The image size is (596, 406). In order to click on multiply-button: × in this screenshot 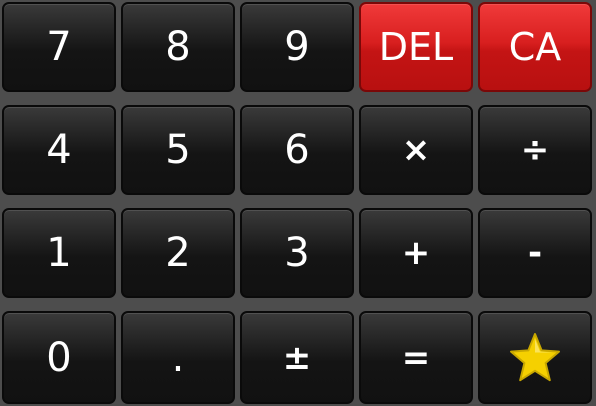, I will do `click(416, 150)`.